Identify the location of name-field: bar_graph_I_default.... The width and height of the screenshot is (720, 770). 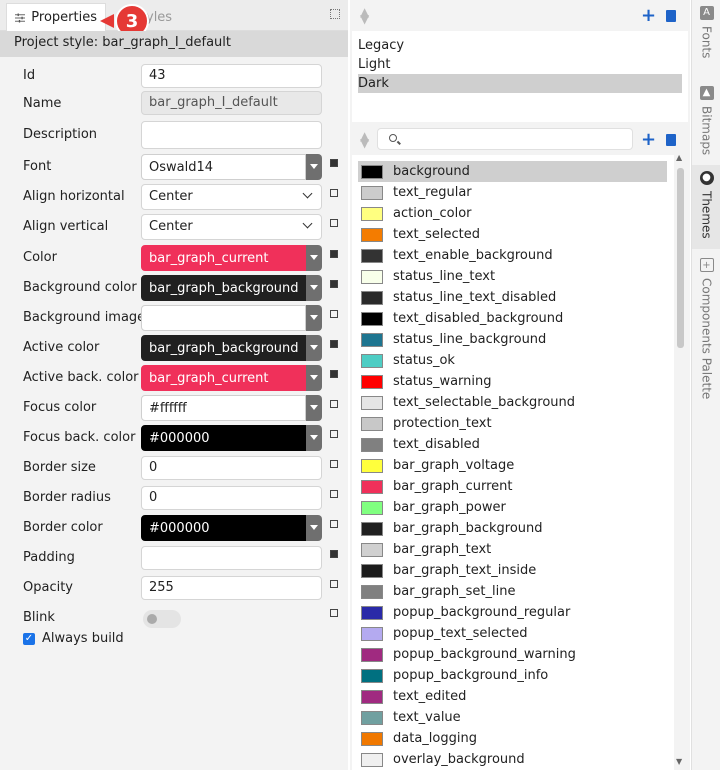
(231, 103).